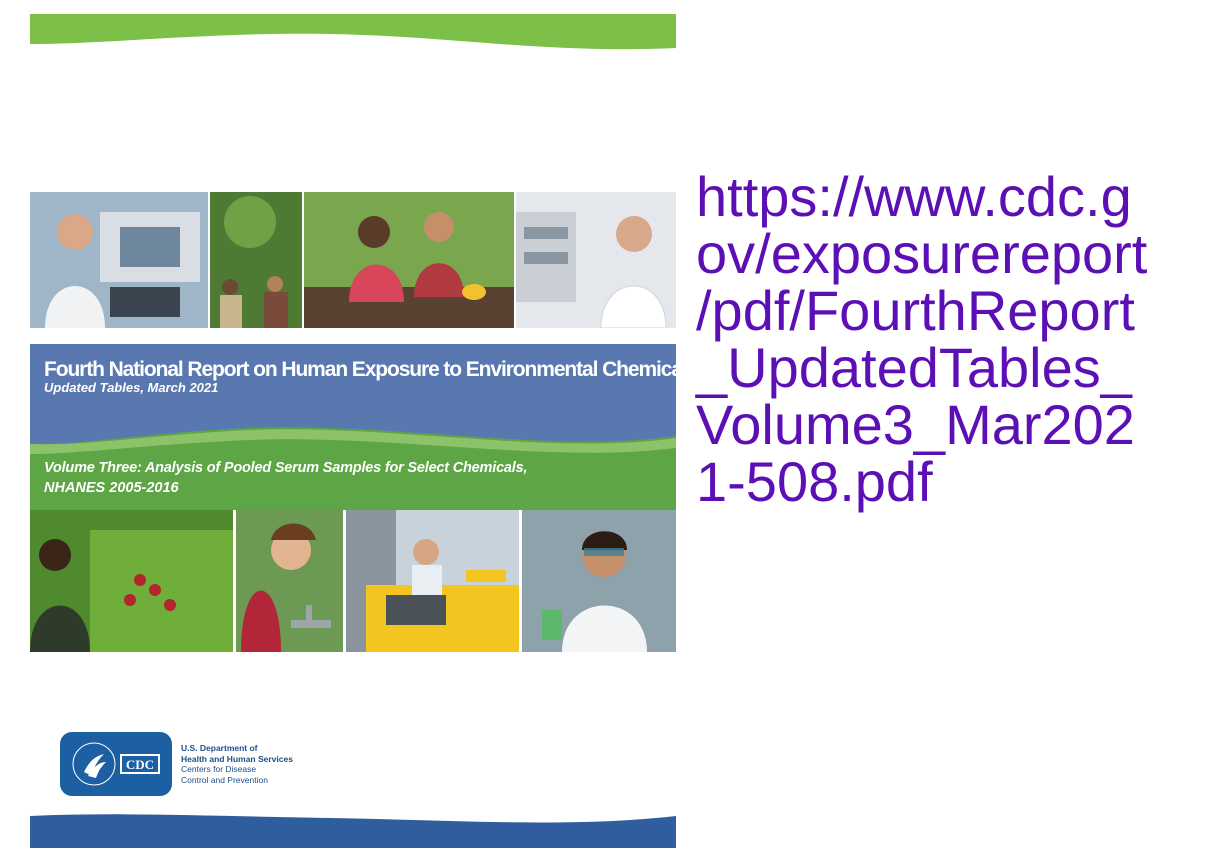 Image resolution: width=1229 pixels, height=856 pixels. I want to click on lab-researcher-photo, so click(599, 581).